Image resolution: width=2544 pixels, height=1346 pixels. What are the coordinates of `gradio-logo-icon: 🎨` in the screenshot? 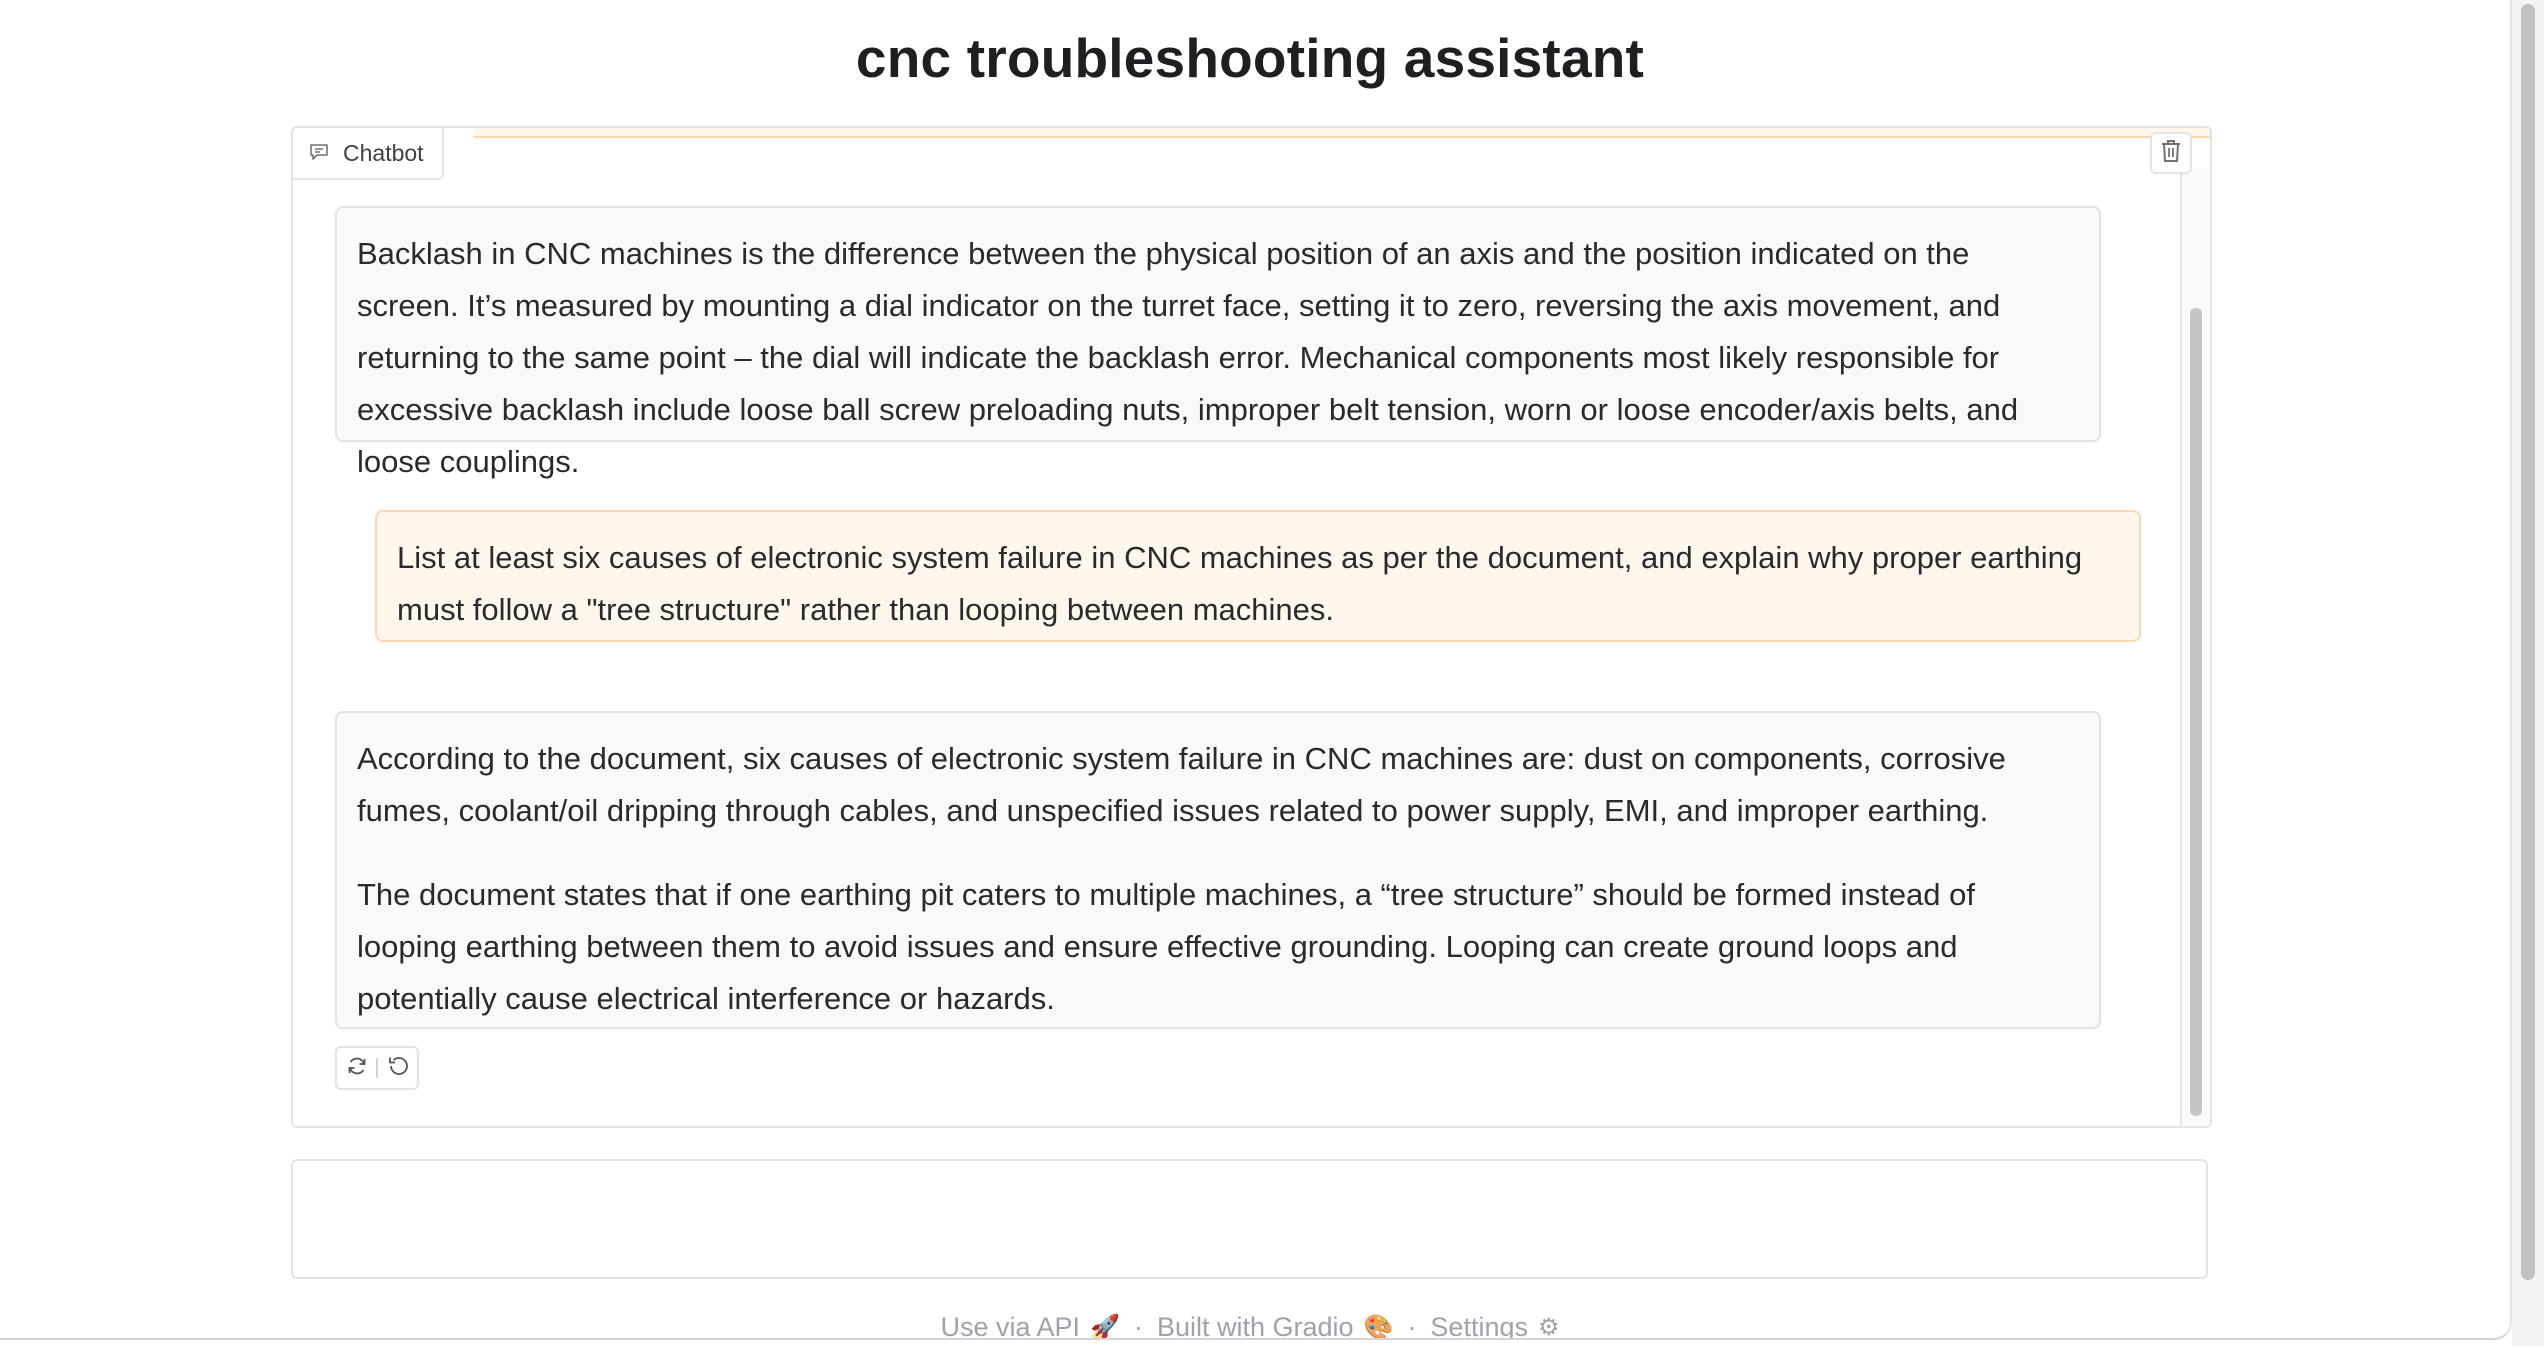 It's located at (1378, 1327).